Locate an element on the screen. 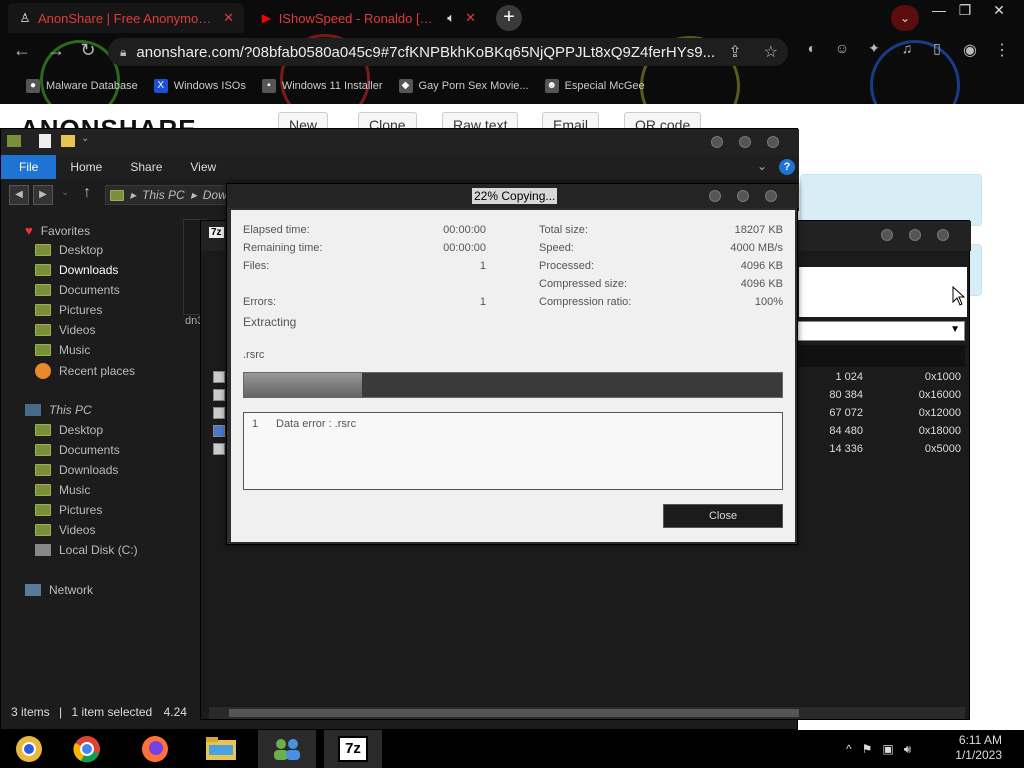  7zip-button: 7z is located at coordinates (353, 749).